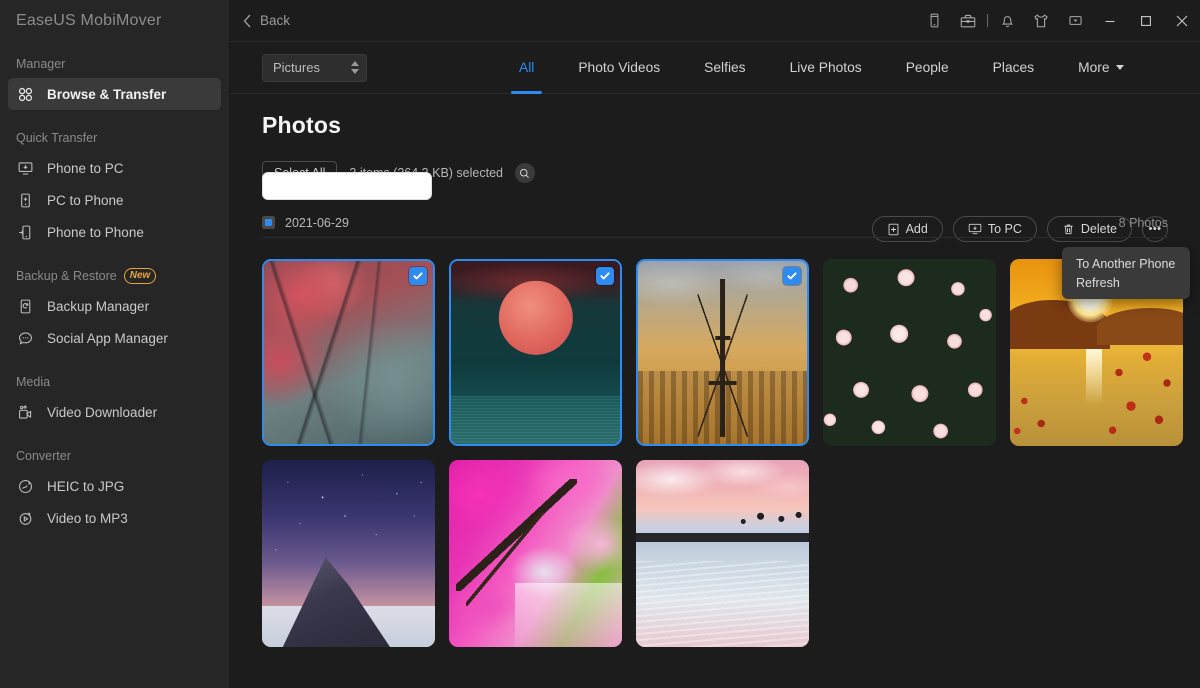 This screenshot has width=1200, height=688. Describe the element at coordinates (85, 168) in the screenshot. I see `sidebar-item-label: Phone to PC` at that location.